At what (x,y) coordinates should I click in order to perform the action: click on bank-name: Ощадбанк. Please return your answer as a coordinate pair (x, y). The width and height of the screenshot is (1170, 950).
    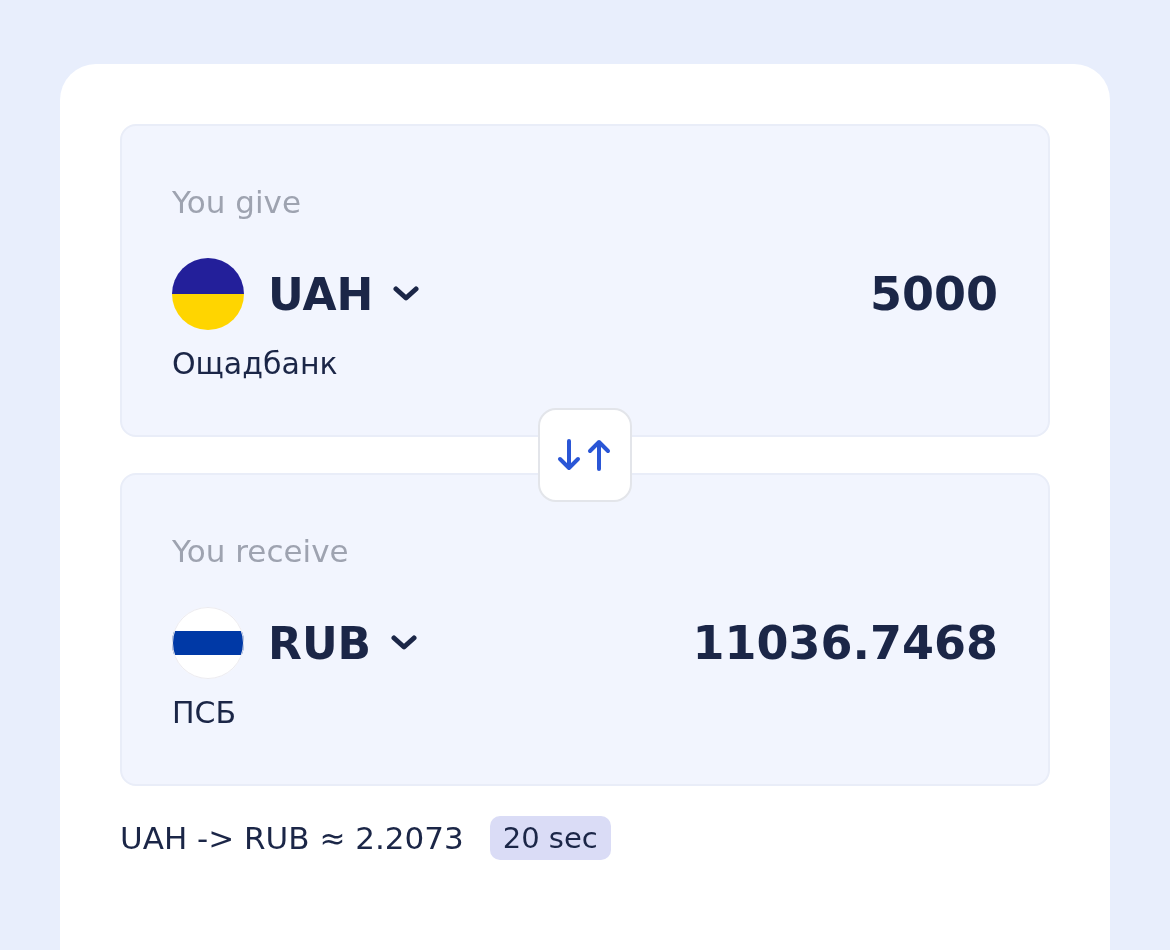
    Looking at the image, I should click on (255, 363).